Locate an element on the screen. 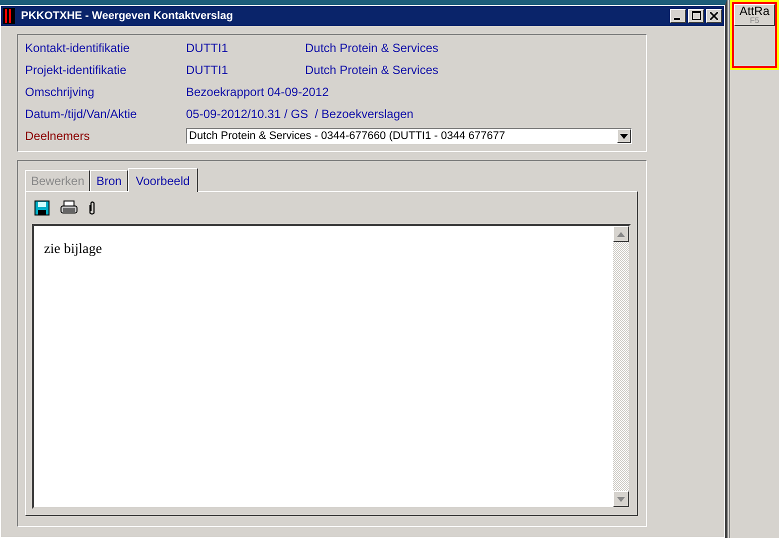 This screenshot has width=779, height=538. caret-icon is located at coordinates (624, 136).